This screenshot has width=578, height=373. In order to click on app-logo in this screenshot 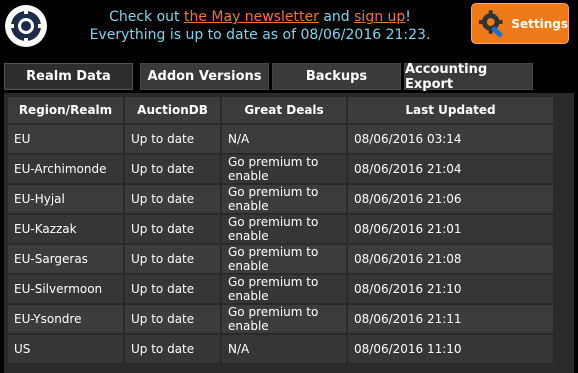, I will do `click(26, 26)`.